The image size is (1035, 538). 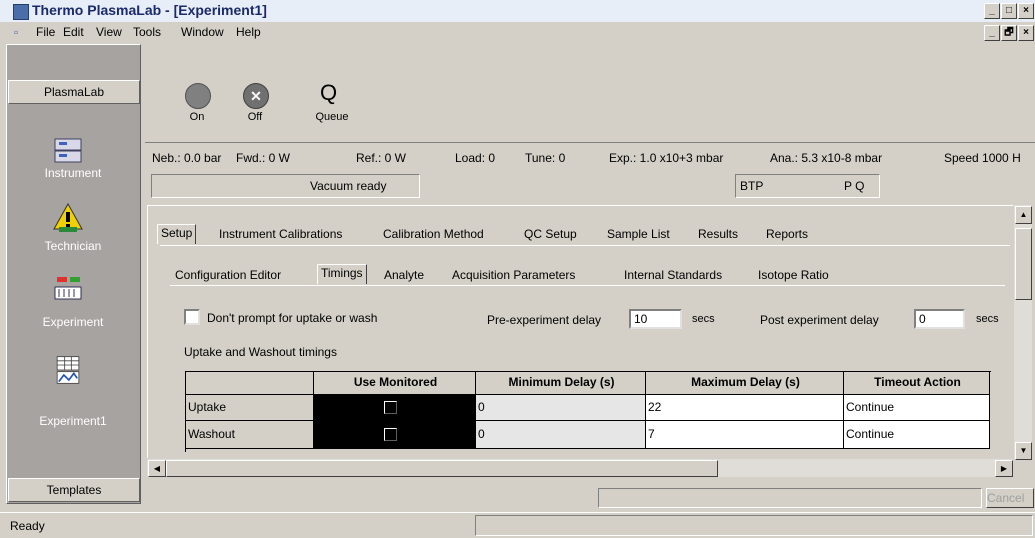 What do you see at coordinates (992, 11) in the screenshot?
I see `minimize-button: _` at bounding box center [992, 11].